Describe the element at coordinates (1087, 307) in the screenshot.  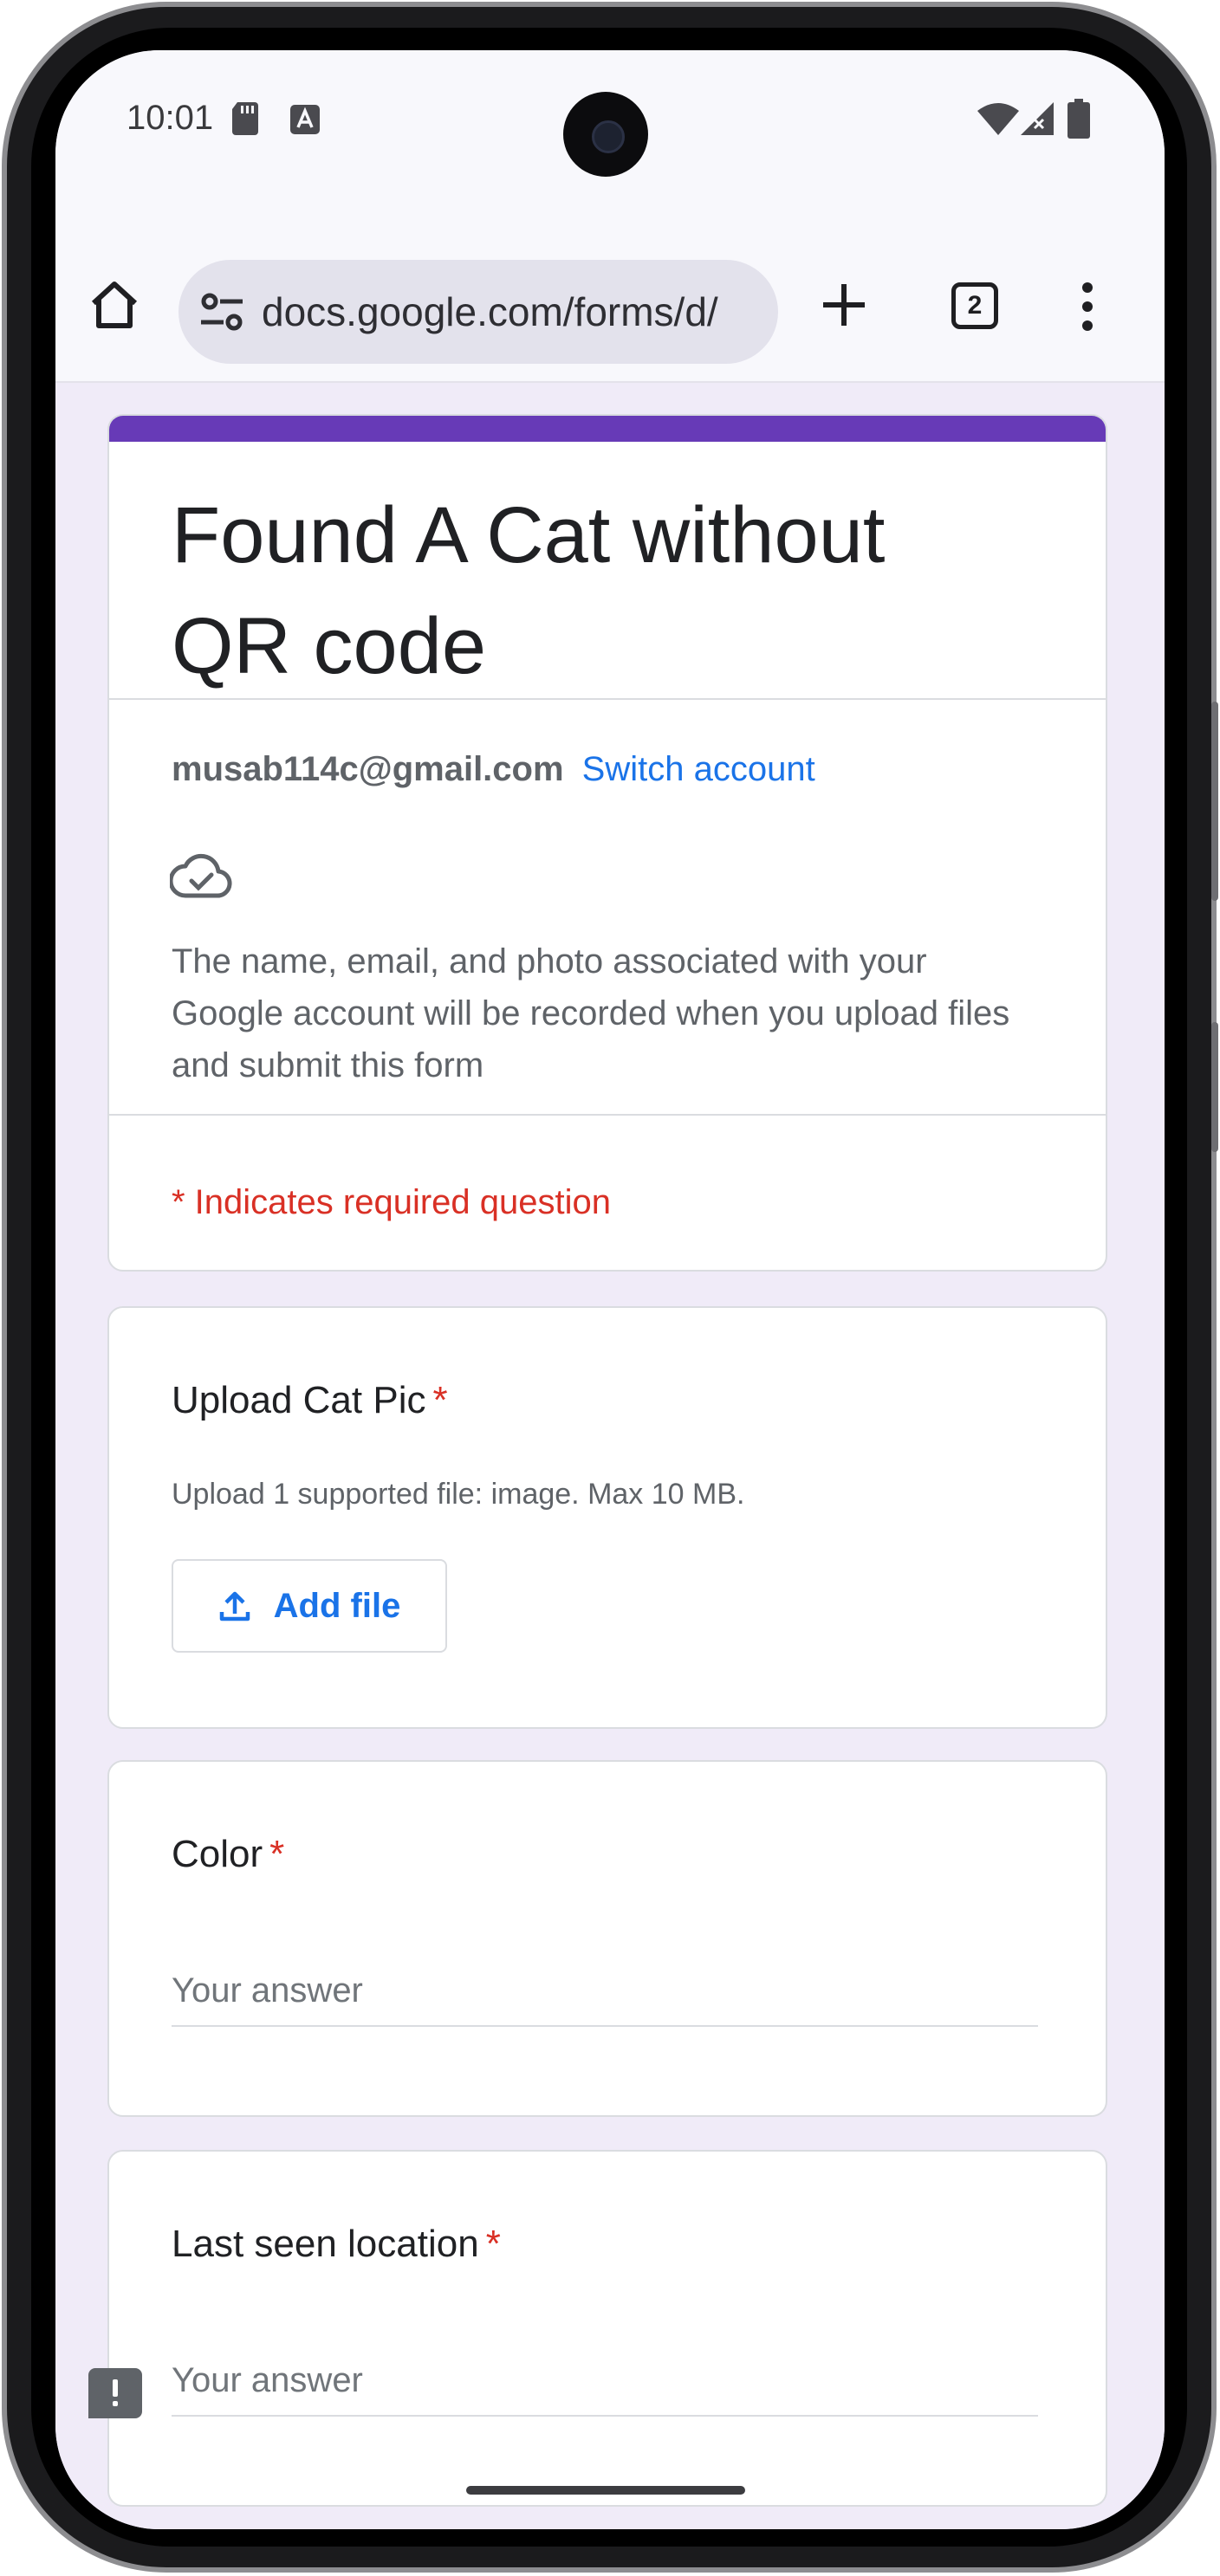
I see `more-options-icon` at that location.